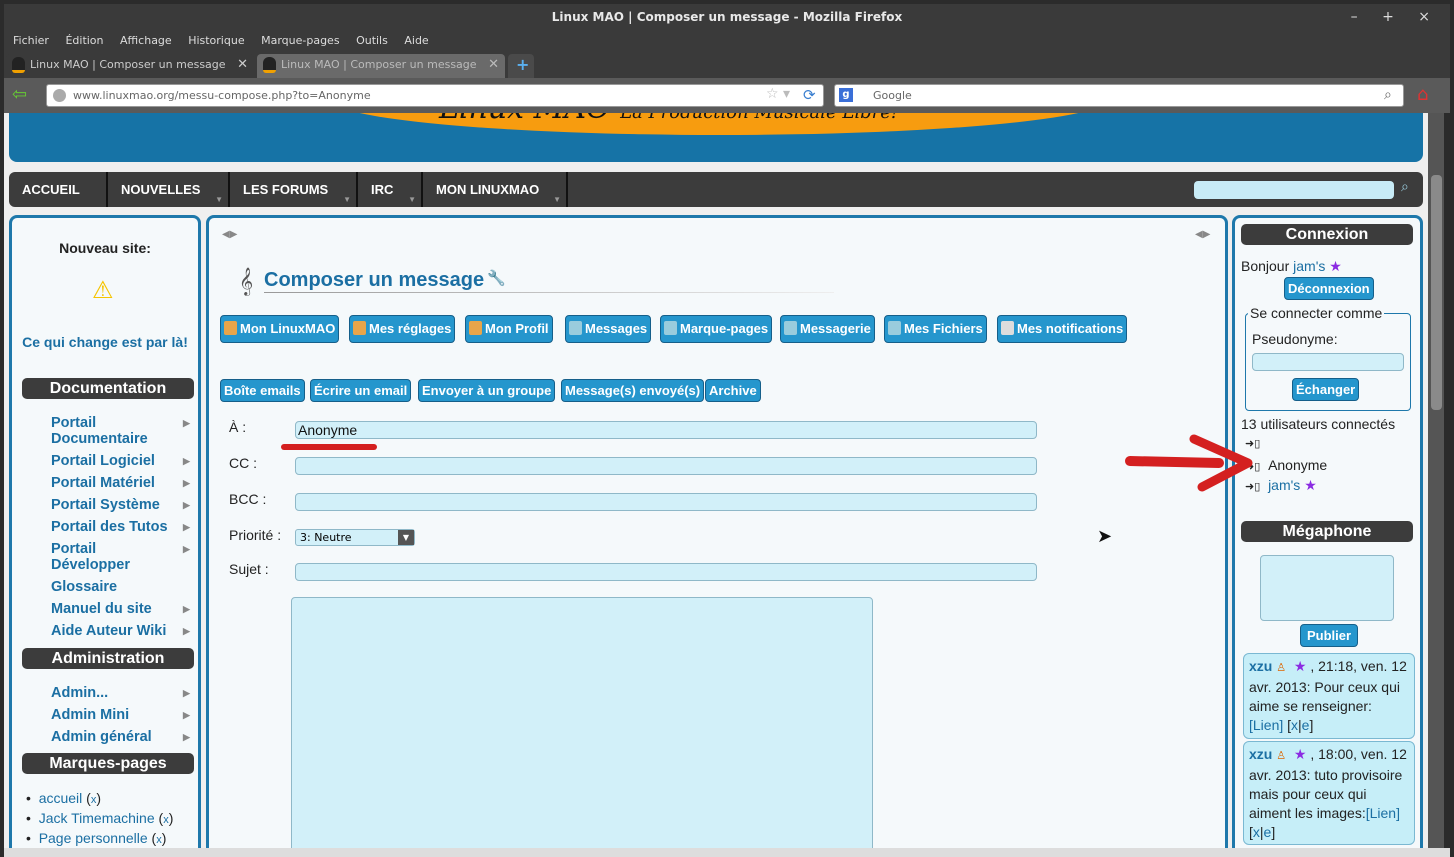 The width and height of the screenshot is (1454, 857). Describe the element at coordinates (105, 342) in the screenshot. I see `new-site-link: Ce qui change est par là!` at that location.